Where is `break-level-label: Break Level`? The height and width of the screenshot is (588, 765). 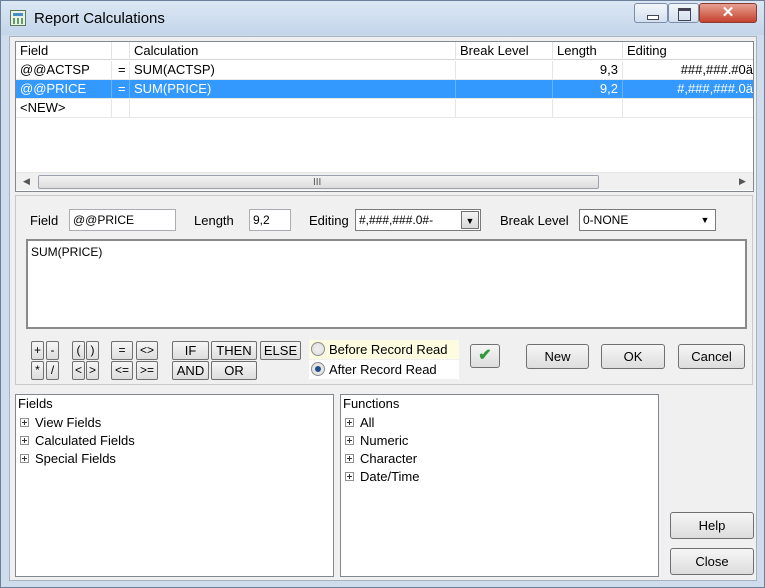 break-level-label: Break Level is located at coordinates (534, 220).